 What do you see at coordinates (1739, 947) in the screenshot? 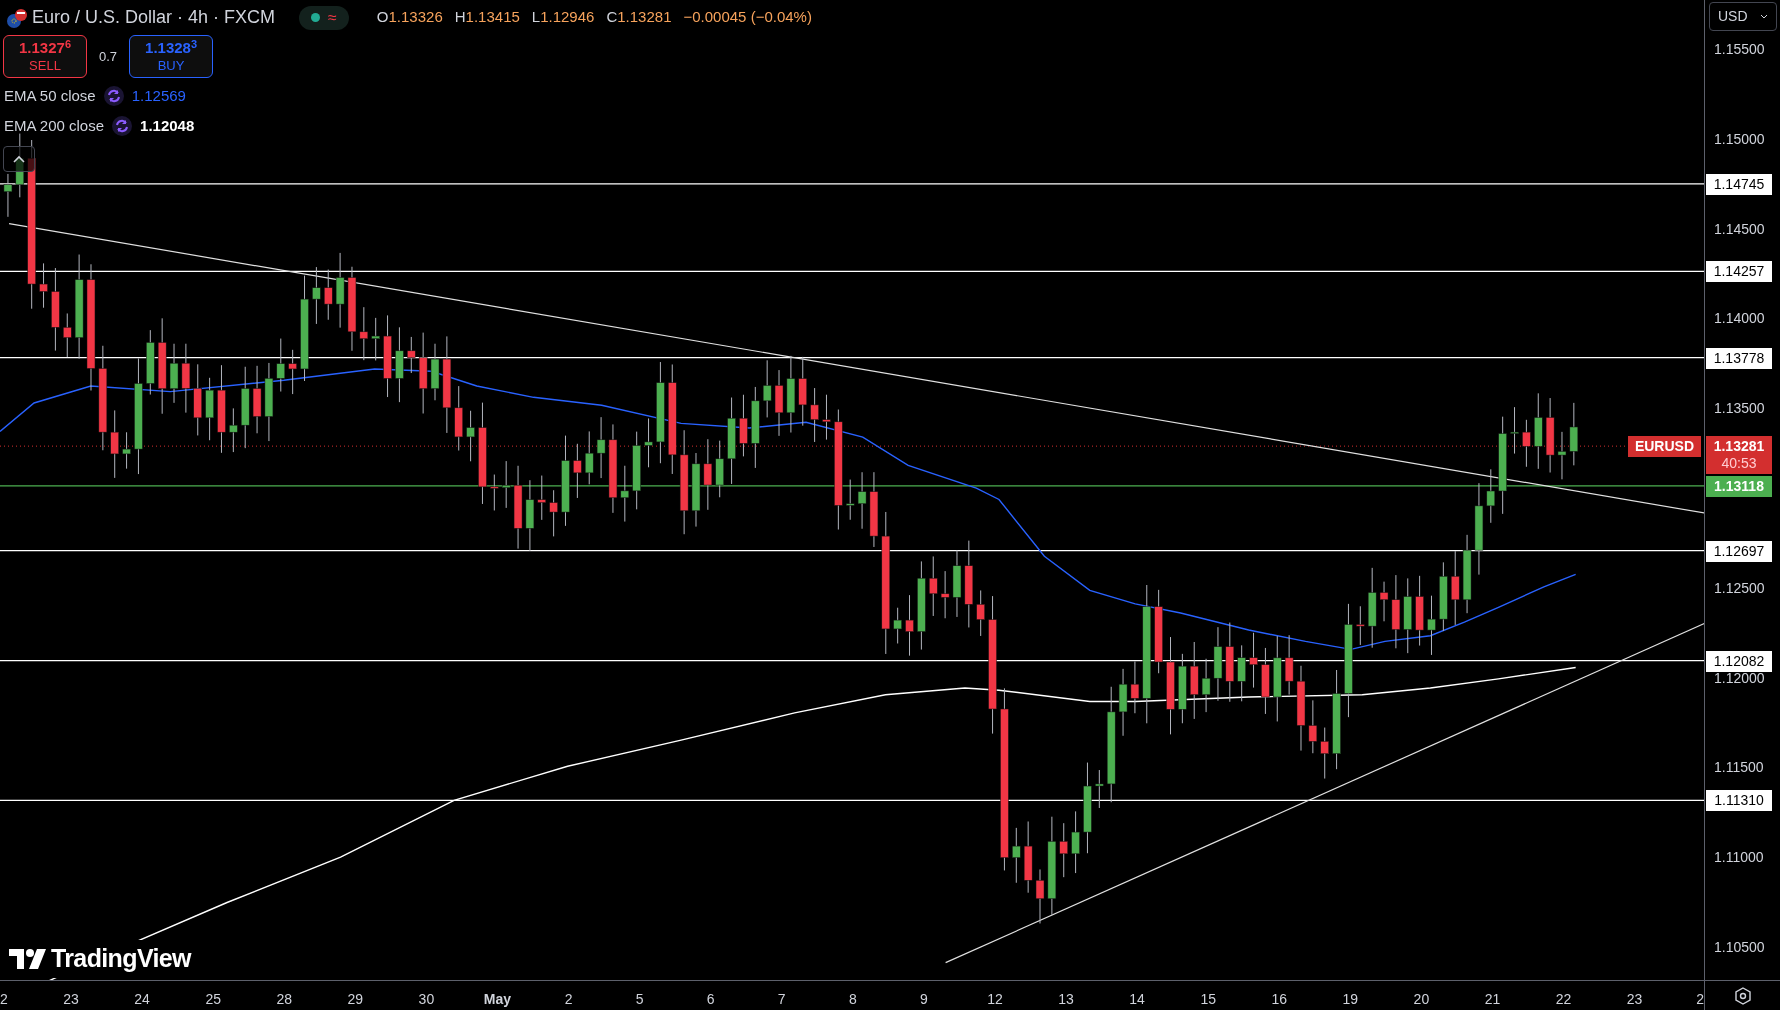
I see `price-axis-label: 1.10500` at bounding box center [1739, 947].